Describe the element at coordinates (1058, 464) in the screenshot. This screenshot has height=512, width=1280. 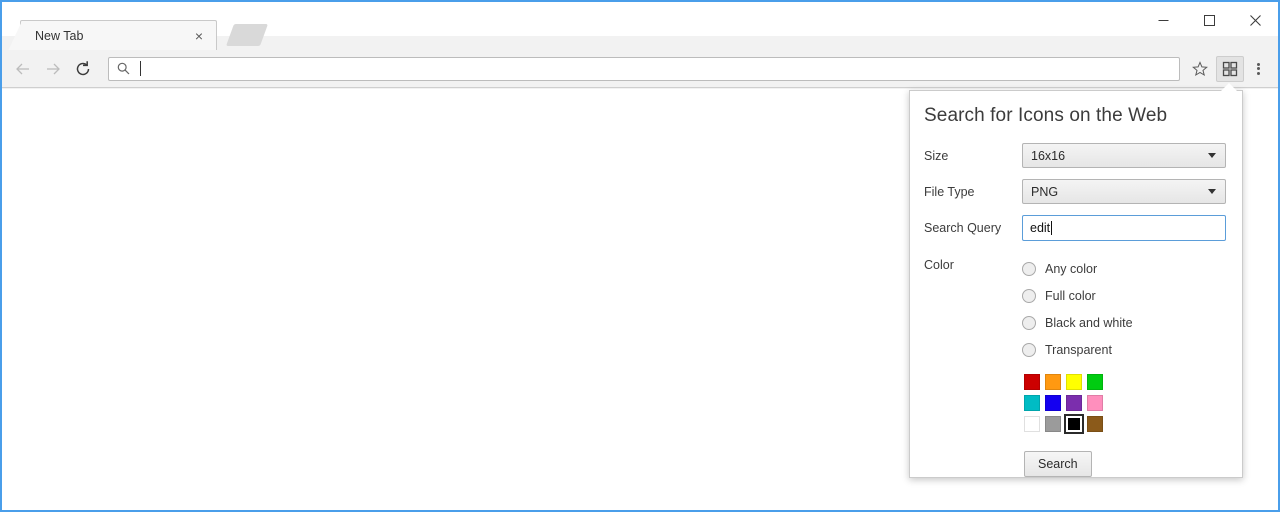
I see `search-button: Search` at that location.